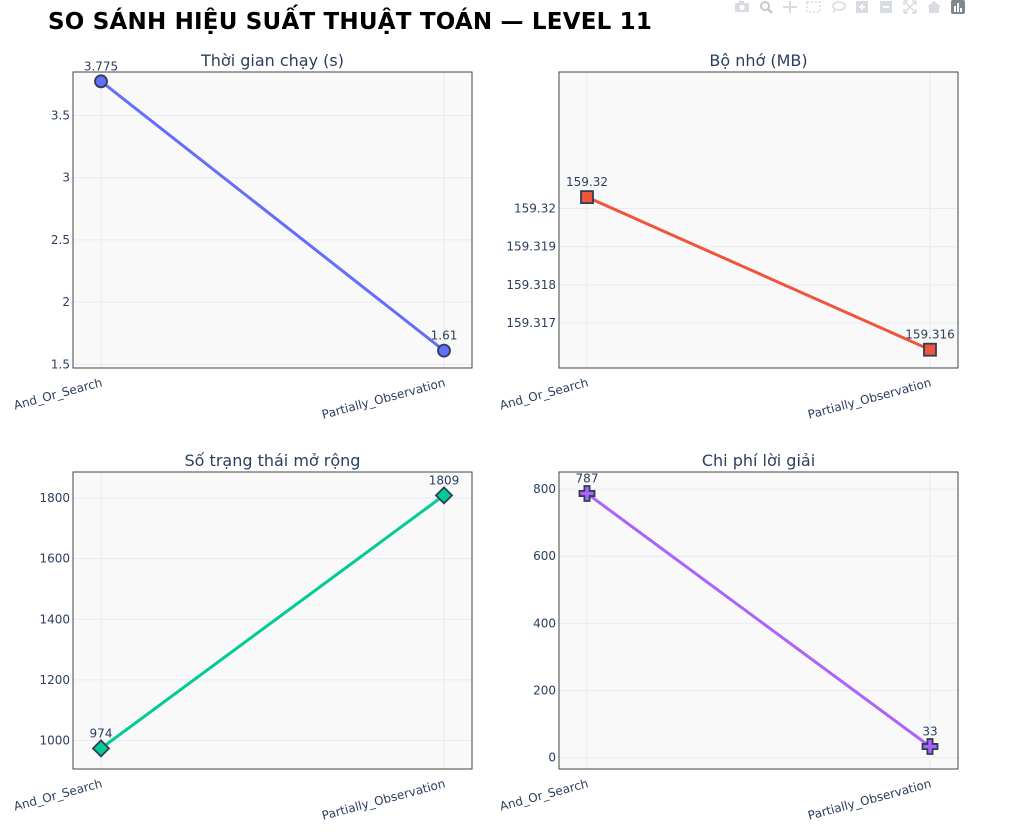  I want to click on y-tick-label: 159.32, so click(535, 209).